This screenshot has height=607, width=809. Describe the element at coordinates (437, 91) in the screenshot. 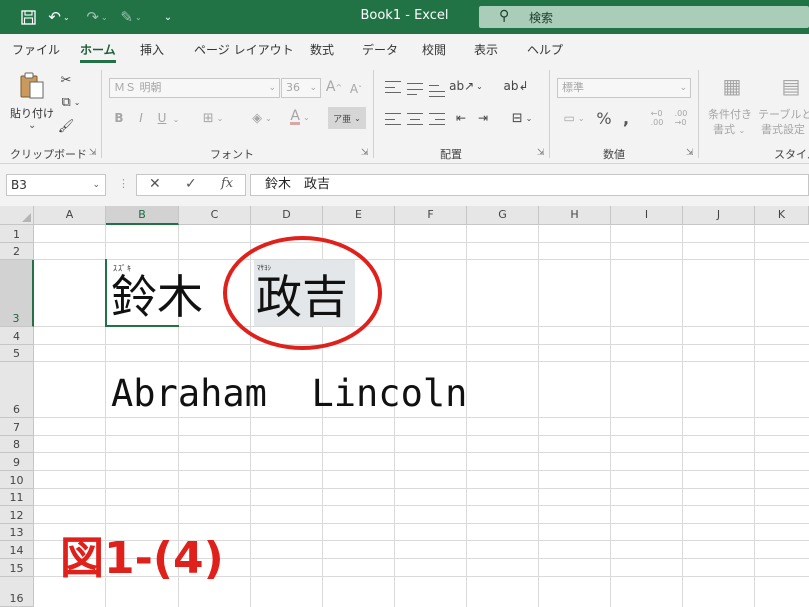

I see `align-bottom-icon` at that location.